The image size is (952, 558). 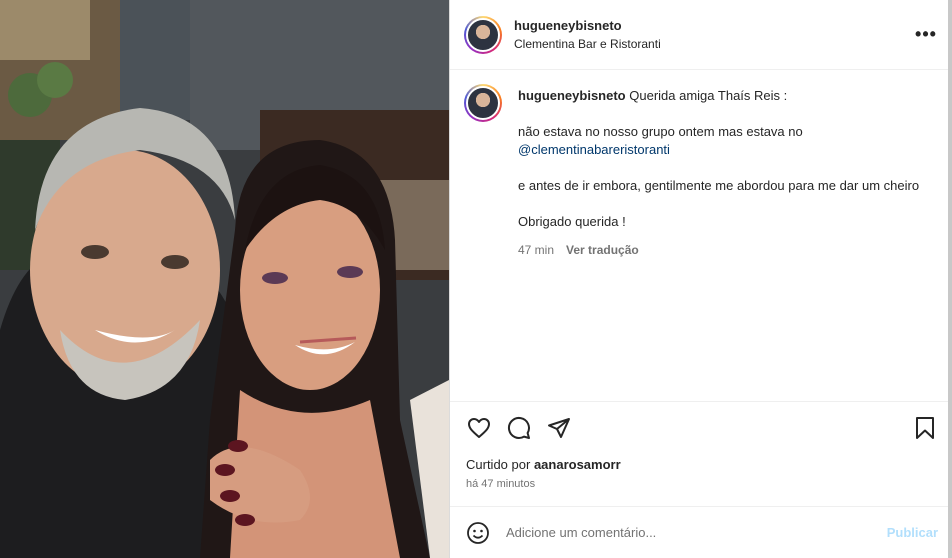 I want to click on caption-text-1: Querida amiga Thaís Reis :, so click(x=708, y=95).